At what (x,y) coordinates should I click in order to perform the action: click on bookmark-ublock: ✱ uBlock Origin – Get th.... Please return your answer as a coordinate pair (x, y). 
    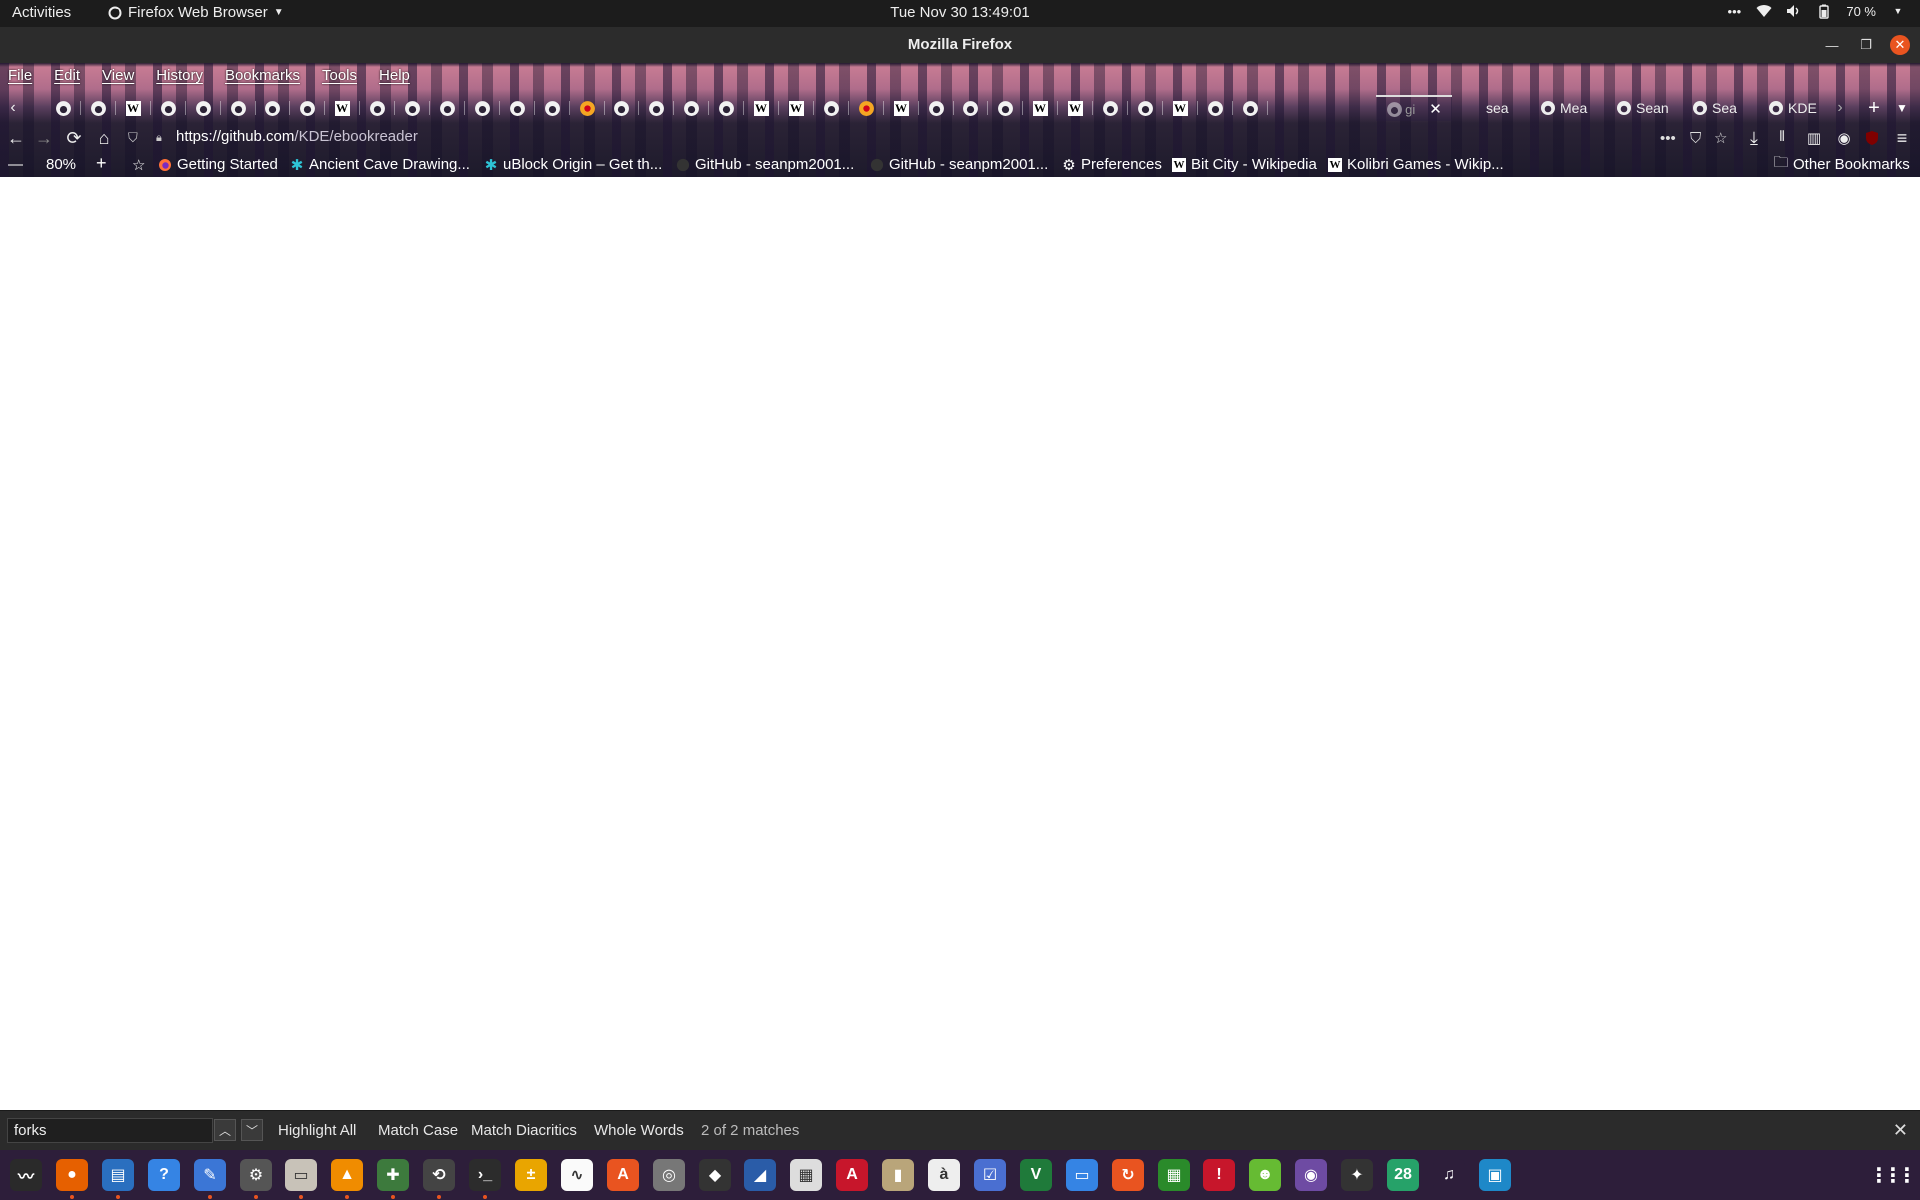
    Looking at the image, I should click on (573, 165).